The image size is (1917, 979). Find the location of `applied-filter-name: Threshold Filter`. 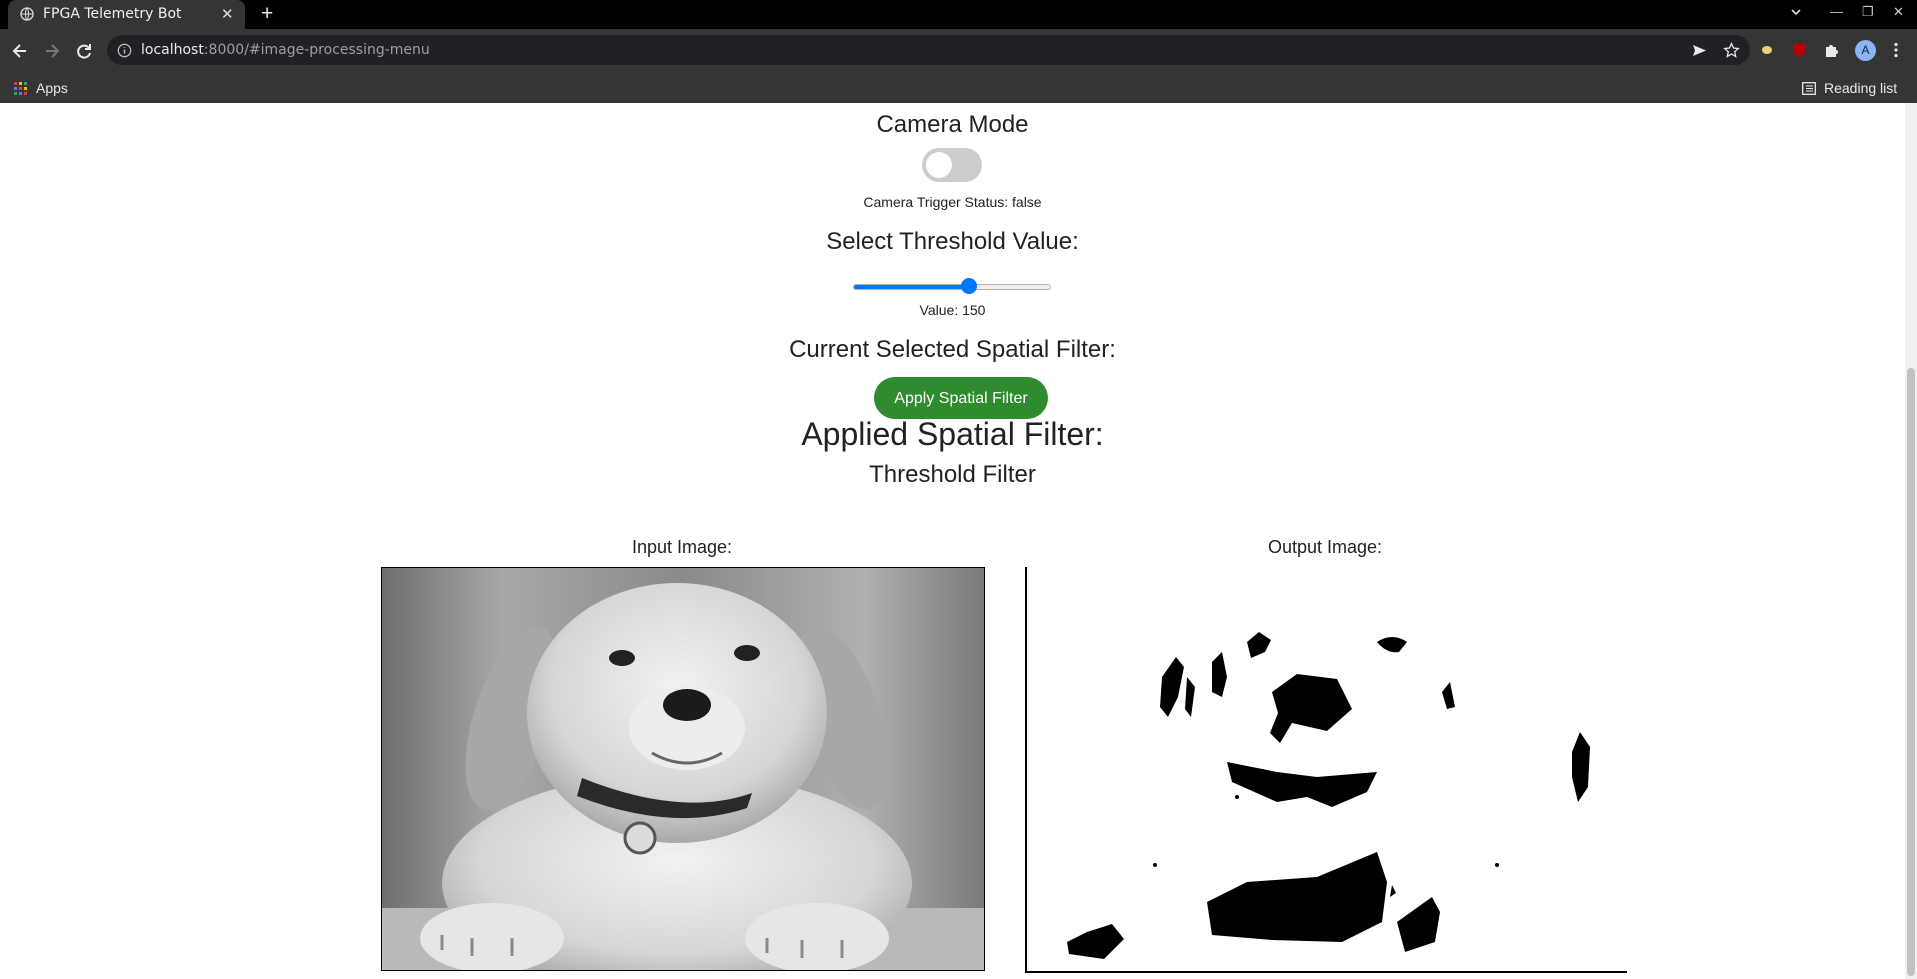

applied-filter-name: Threshold Filter is located at coordinates (952, 474).